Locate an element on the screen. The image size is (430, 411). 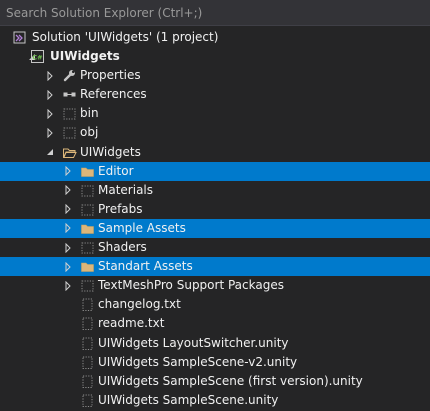
tree-item-label: Solution 'UIWidgets' (1 project) is located at coordinates (125, 37).